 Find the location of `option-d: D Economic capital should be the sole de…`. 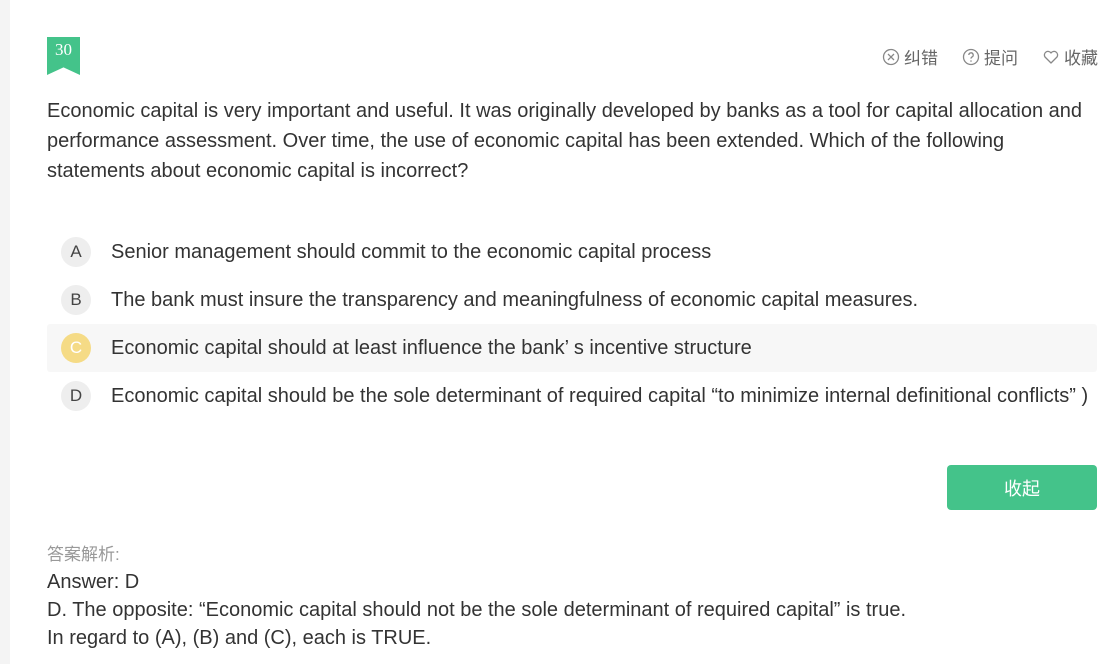

option-d: D Economic capital should be the sole de… is located at coordinates (572, 396).